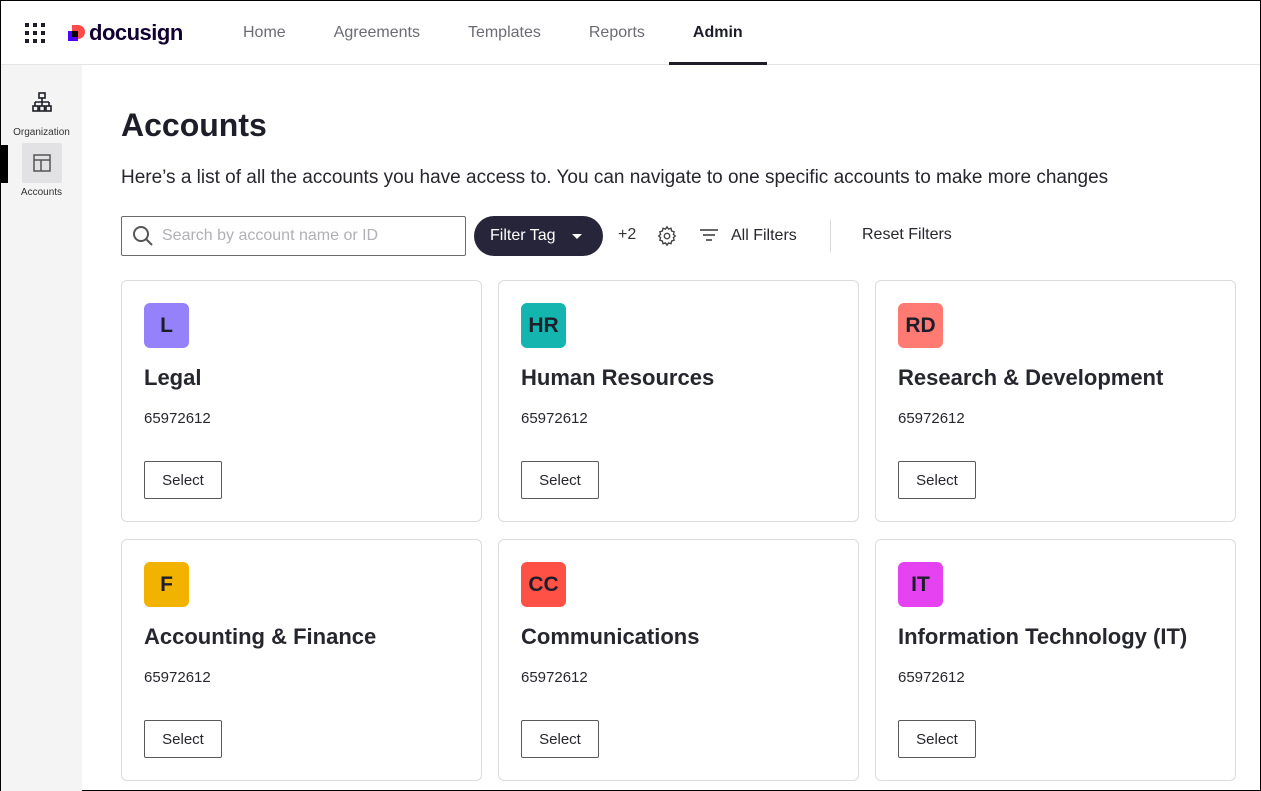  Describe the element at coordinates (307, 236) in the screenshot. I see `search-input` at that location.